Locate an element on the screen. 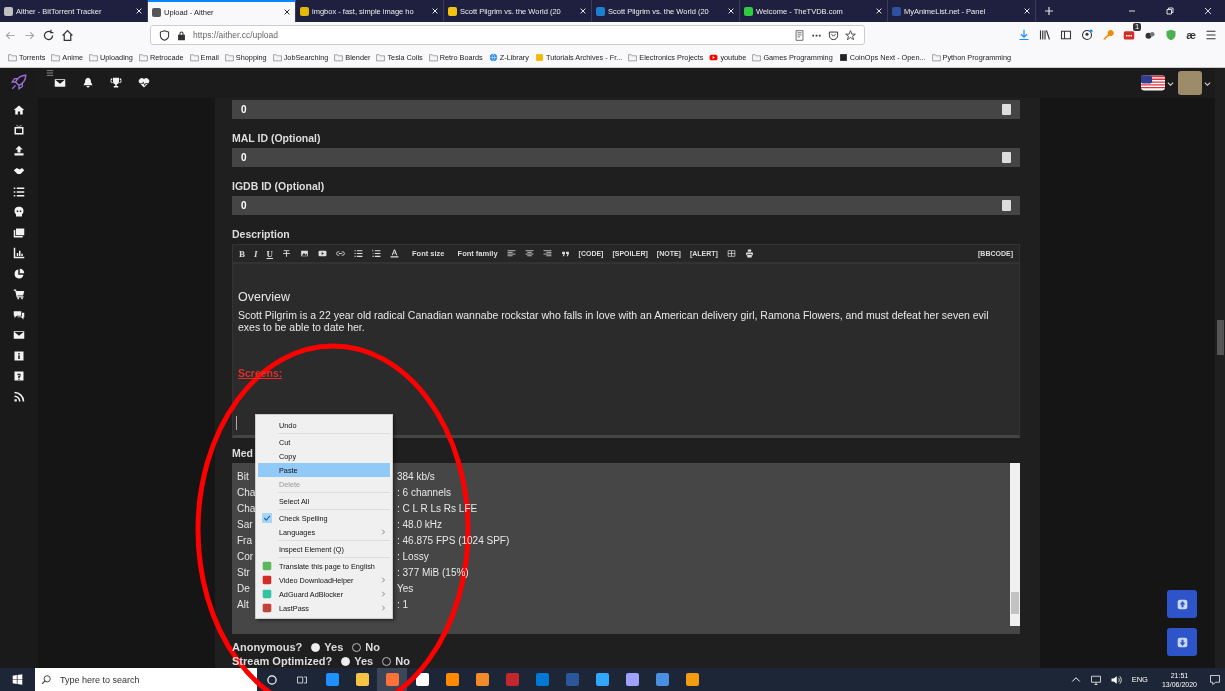  skull-icon is located at coordinates (19, 212).